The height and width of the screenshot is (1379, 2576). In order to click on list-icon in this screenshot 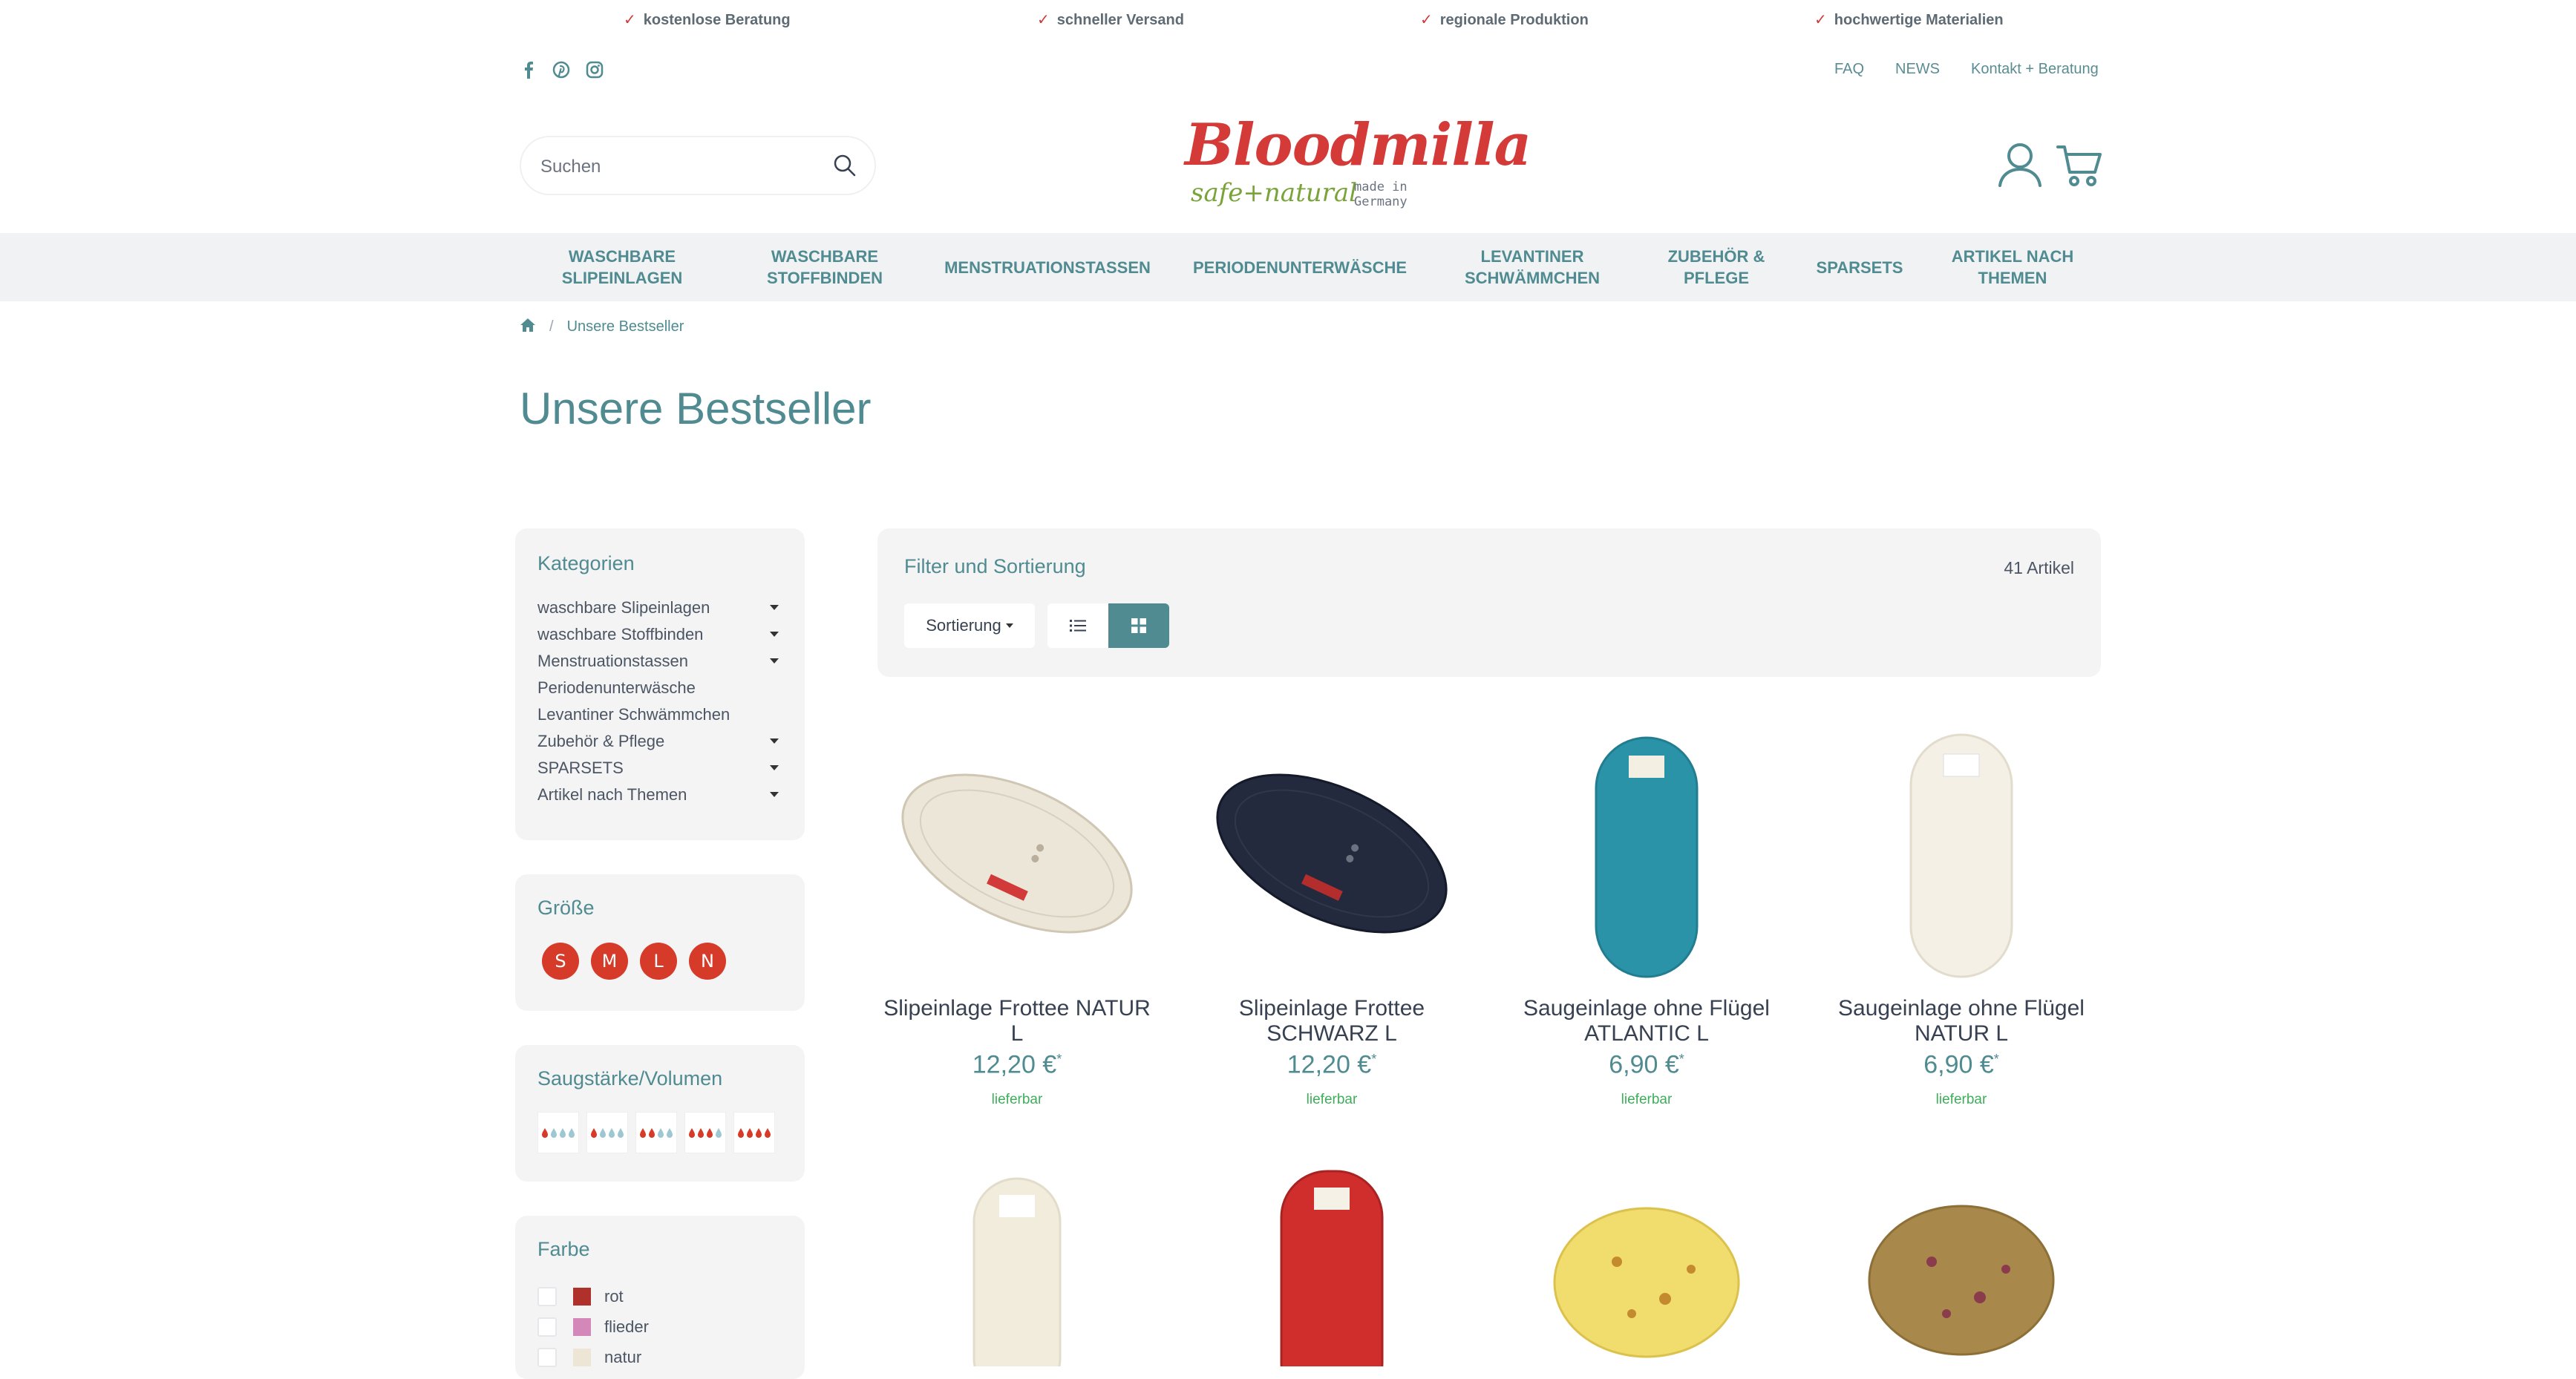, I will do `click(1078, 626)`.